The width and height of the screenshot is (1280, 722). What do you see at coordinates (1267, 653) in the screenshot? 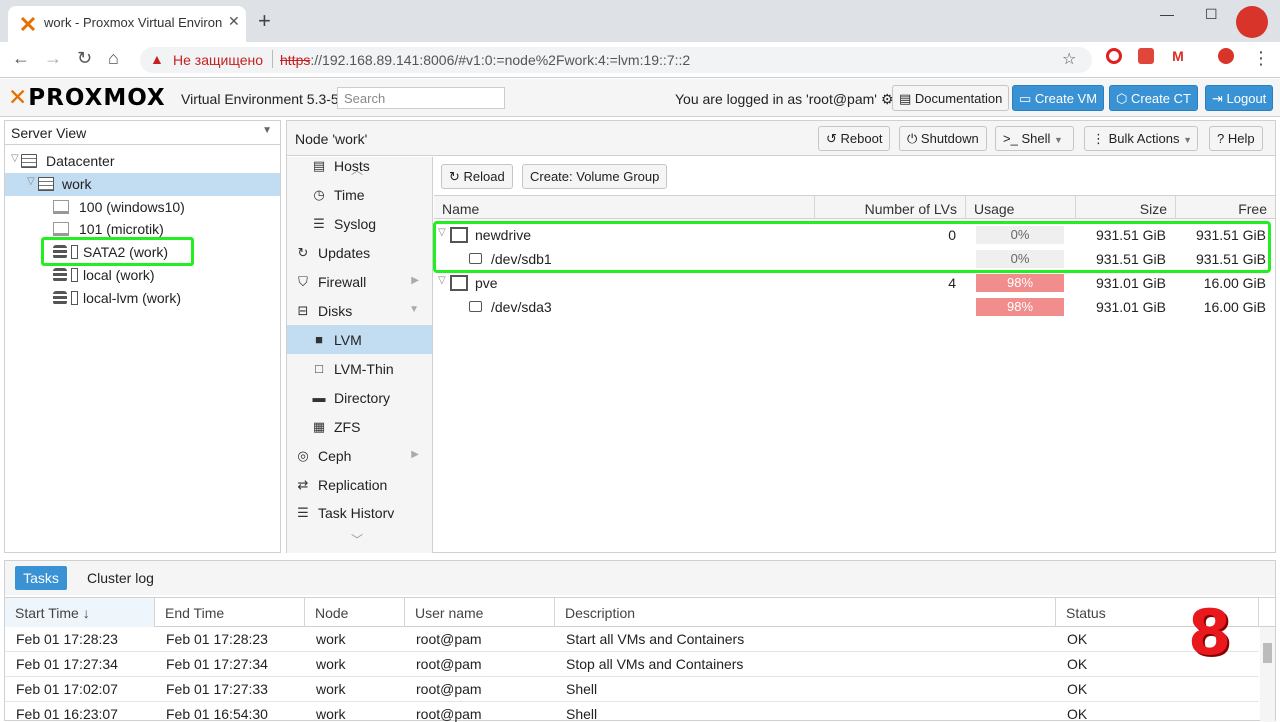
I see `scrollbar-thumb` at bounding box center [1267, 653].